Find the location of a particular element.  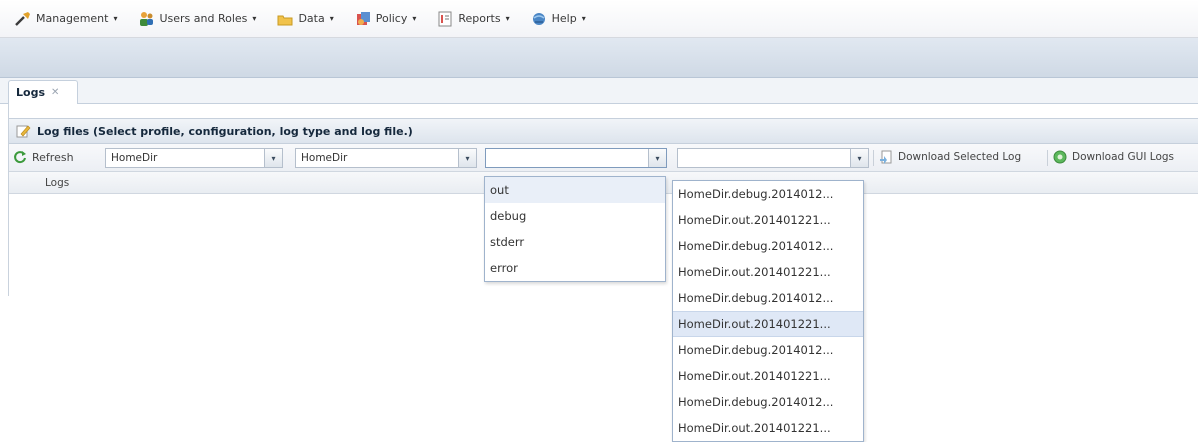

list-item: stderr is located at coordinates (575, 242).